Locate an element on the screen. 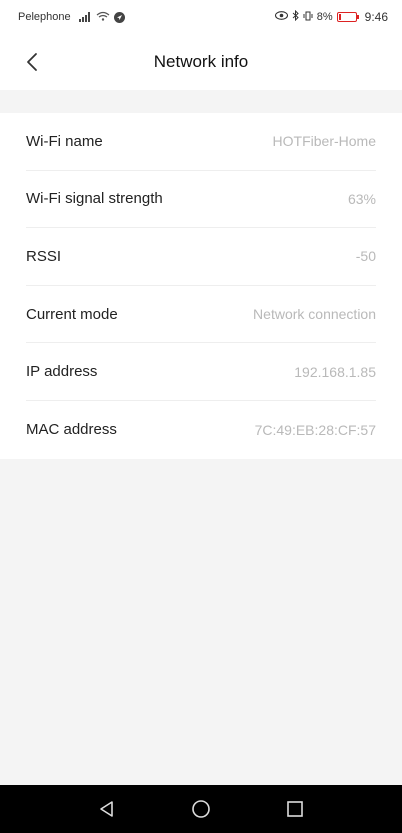 Image resolution: width=402 pixels, height=833 pixels. status-left: Pelephone is located at coordinates (71, 17).